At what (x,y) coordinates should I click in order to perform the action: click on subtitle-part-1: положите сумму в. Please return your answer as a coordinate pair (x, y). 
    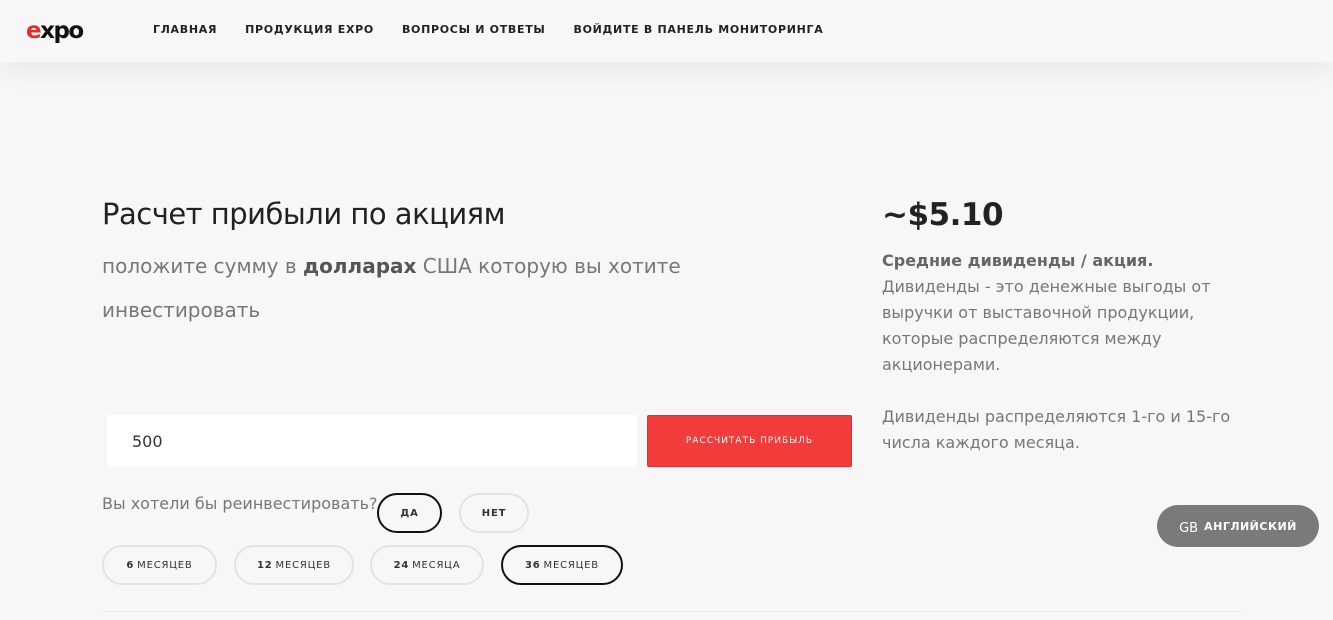
    Looking at the image, I should click on (199, 266).